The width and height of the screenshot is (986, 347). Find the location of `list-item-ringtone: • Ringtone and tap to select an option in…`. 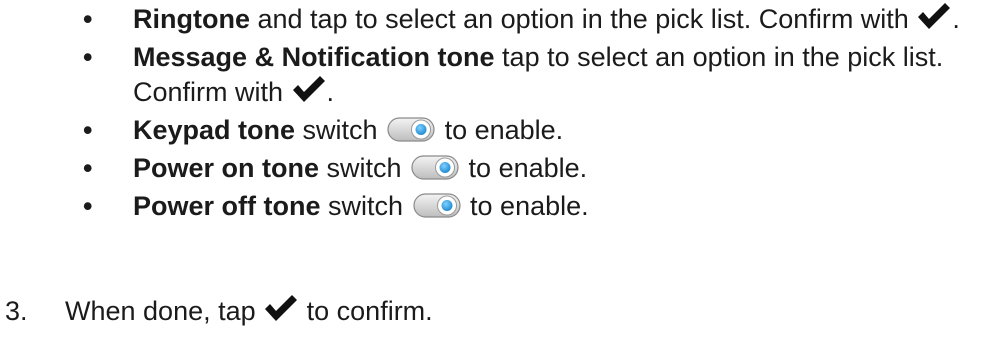

list-item-ringtone: • Ringtone and tap to select an option in… is located at coordinates (493, 19).